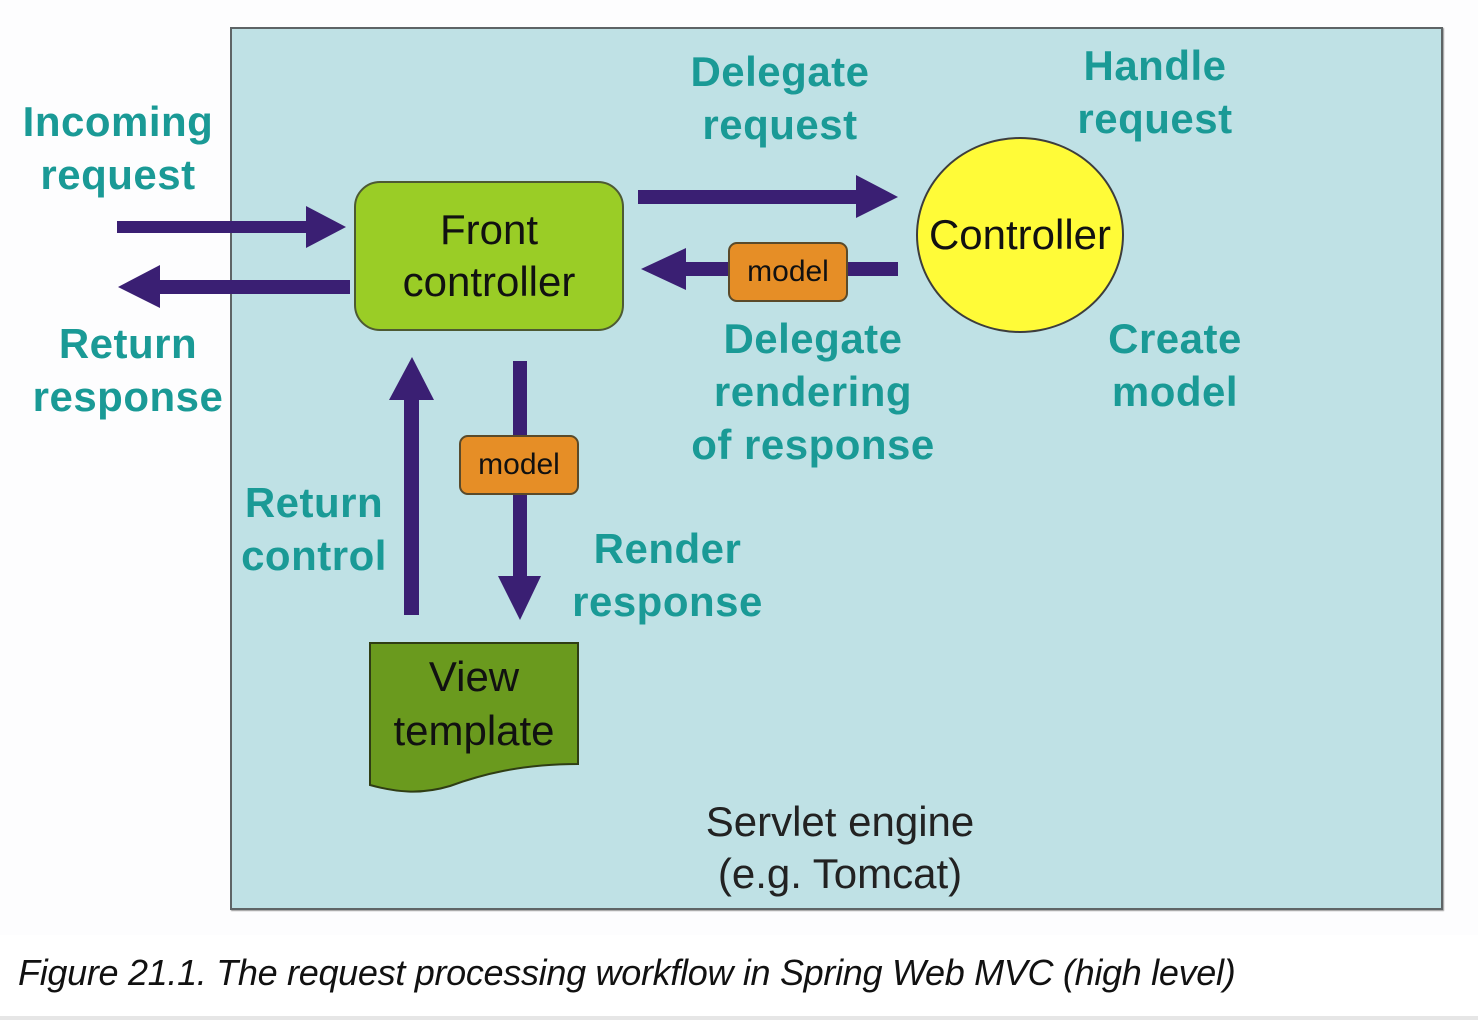  I want to click on label-incoming-request: Incoming request, so click(118, 148).